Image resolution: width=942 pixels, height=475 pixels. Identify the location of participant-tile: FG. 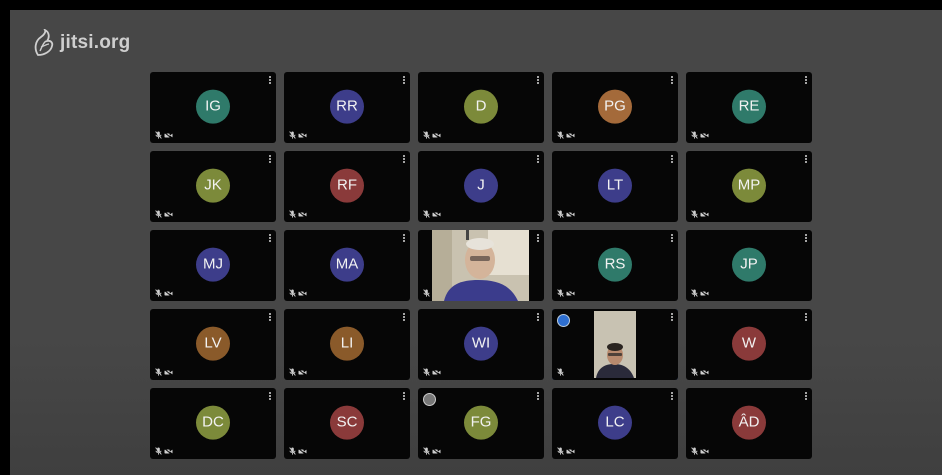
(481, 423).